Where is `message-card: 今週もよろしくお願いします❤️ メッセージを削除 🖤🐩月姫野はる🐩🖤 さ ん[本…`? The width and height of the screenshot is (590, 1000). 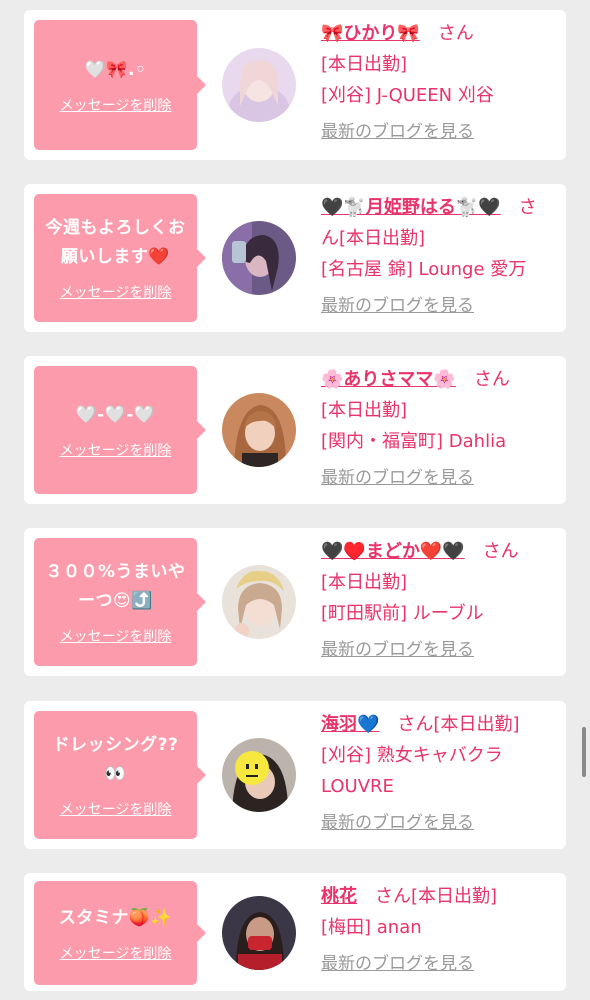
message-card: 今週もよろしくお願いします❤️ メッセージを削除 🖤🐩月姫野はる🐩🖤 さ ん[本… is located at coordinates (295, 258).